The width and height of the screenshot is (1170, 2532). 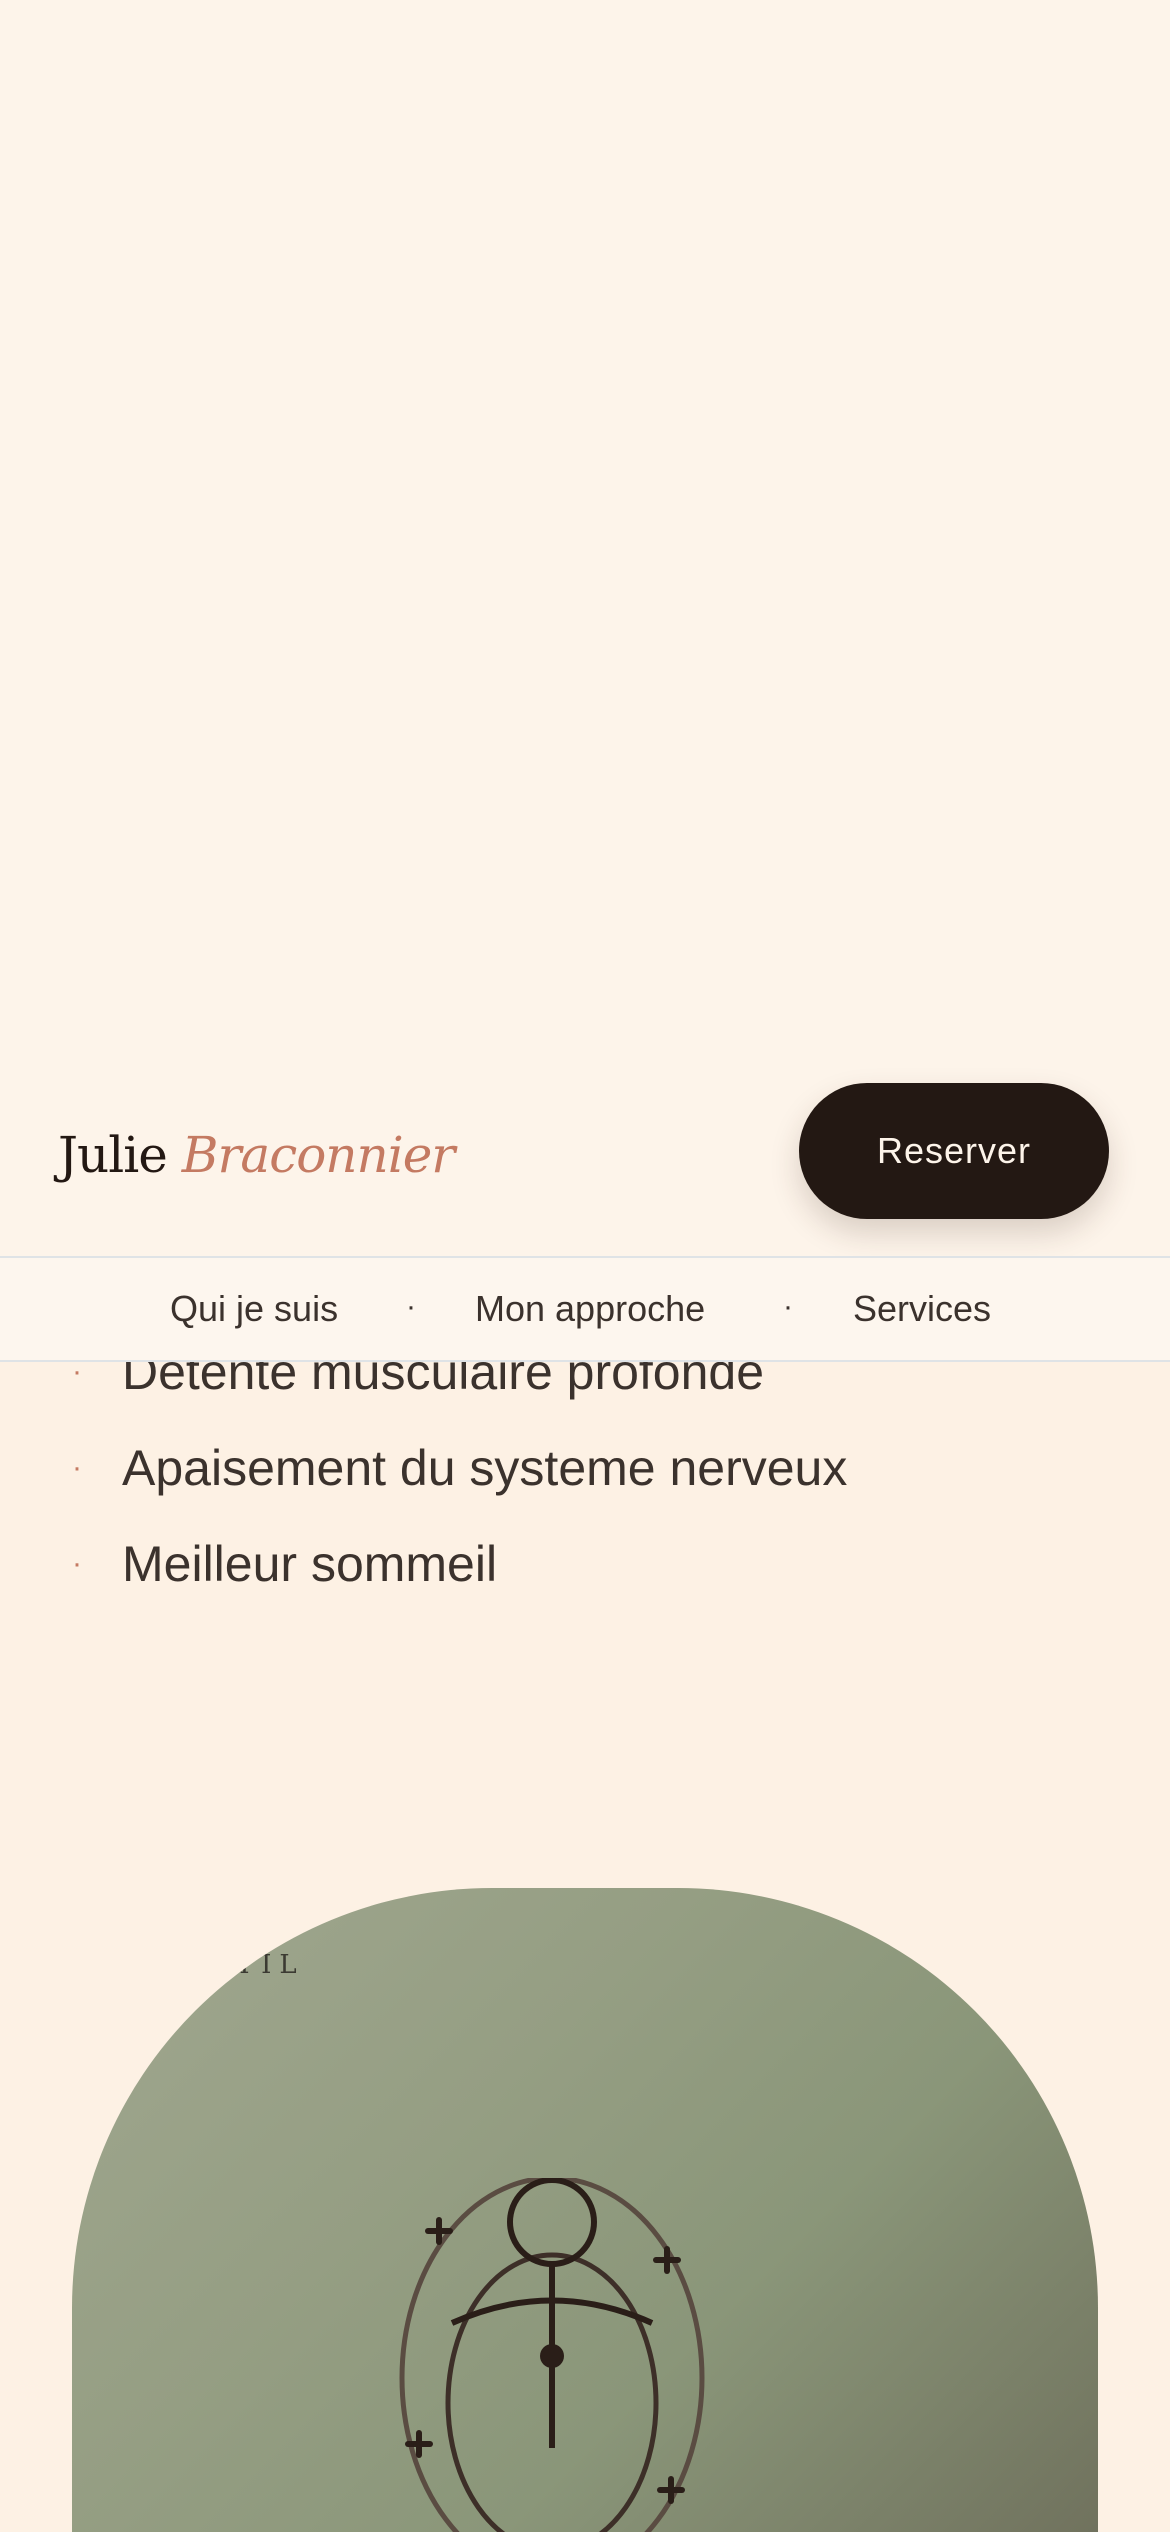 What do you see at coordinates (257, 1965) in the screenshot?
I see `card-eyebrow: STIL` at bounding box center [257, 1965].